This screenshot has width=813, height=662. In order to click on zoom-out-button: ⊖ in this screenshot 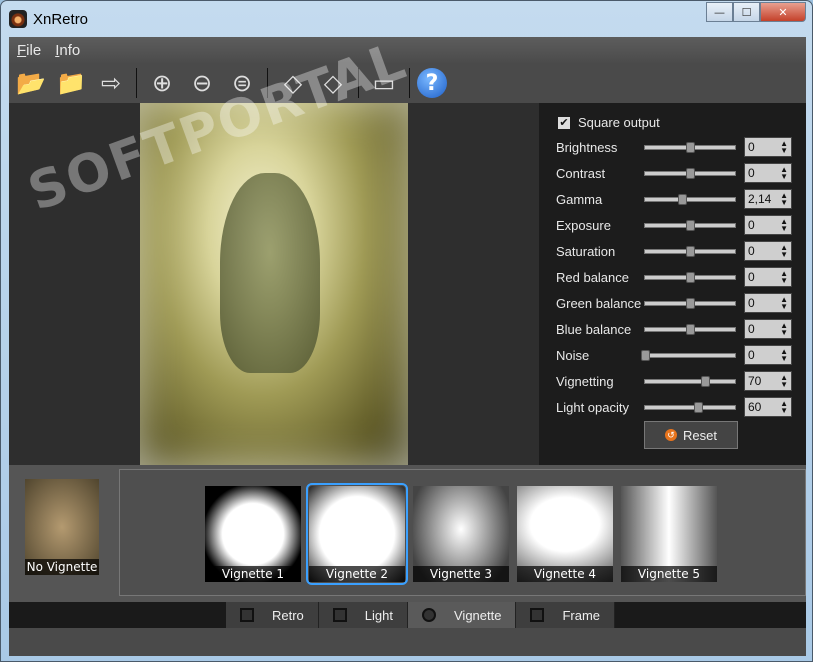, I will do `click(202, 83)`.